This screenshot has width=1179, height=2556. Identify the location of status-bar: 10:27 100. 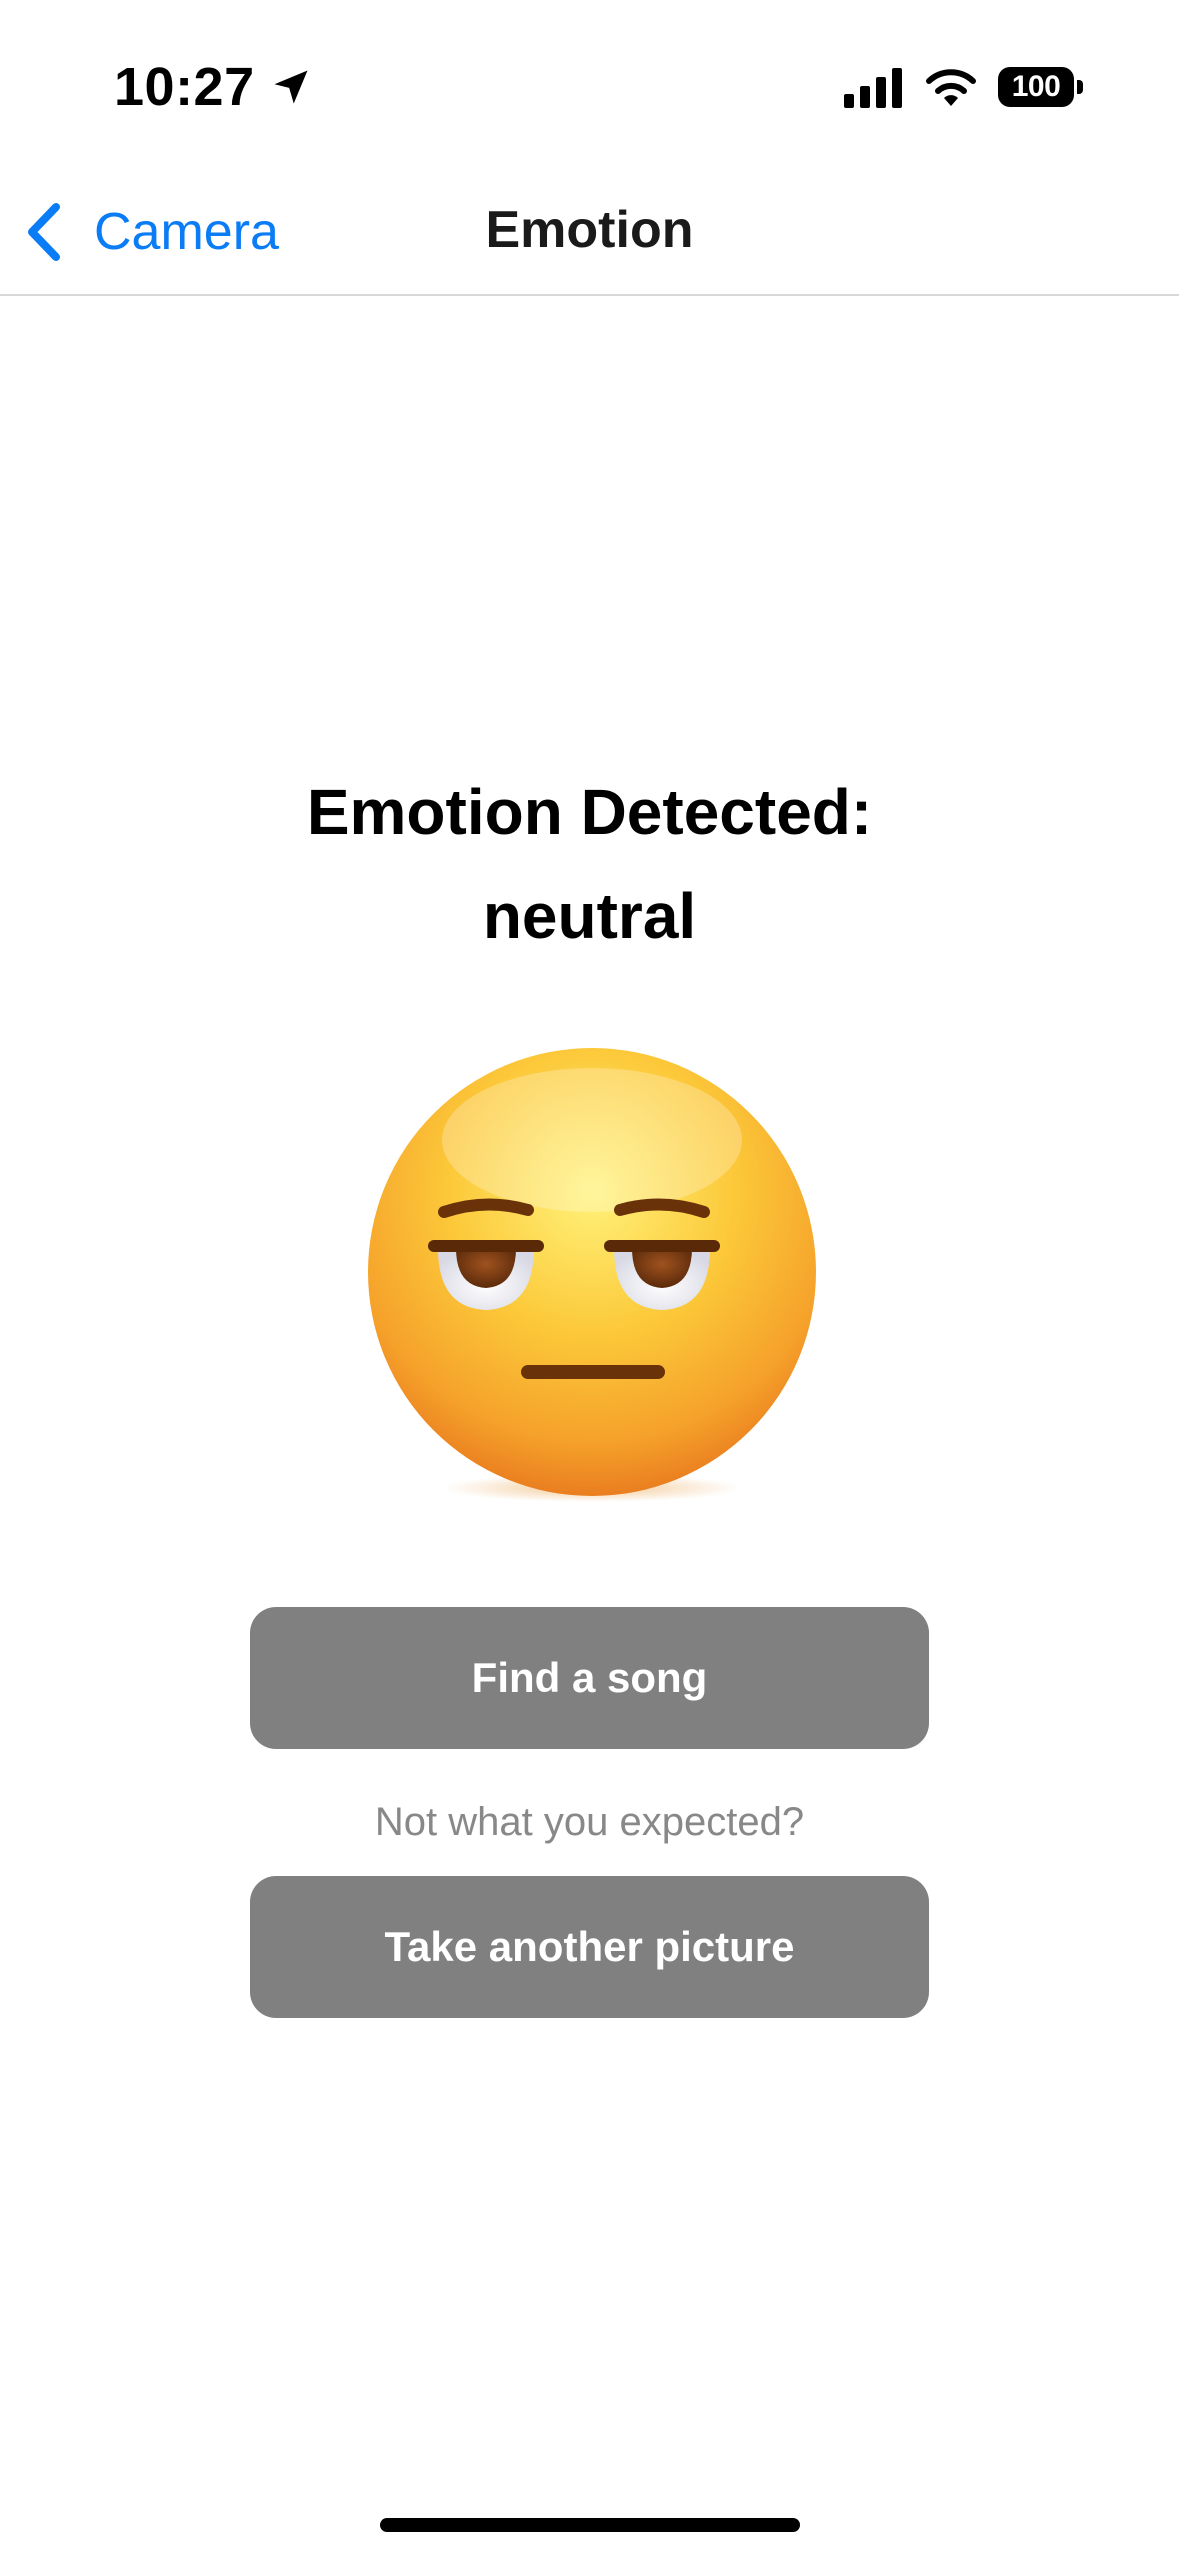
(589, 85).